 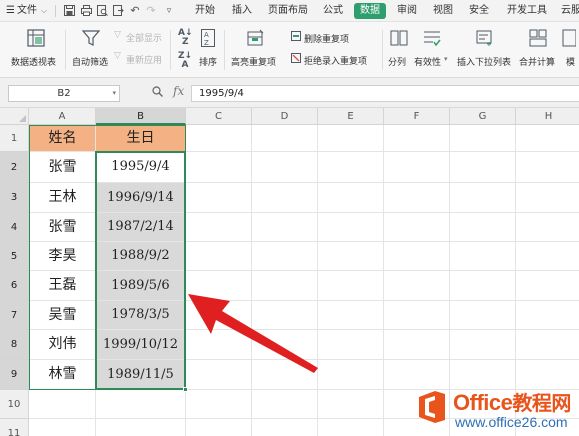 I want to click on redo-icon: ↷, so click(x=151, y=11).